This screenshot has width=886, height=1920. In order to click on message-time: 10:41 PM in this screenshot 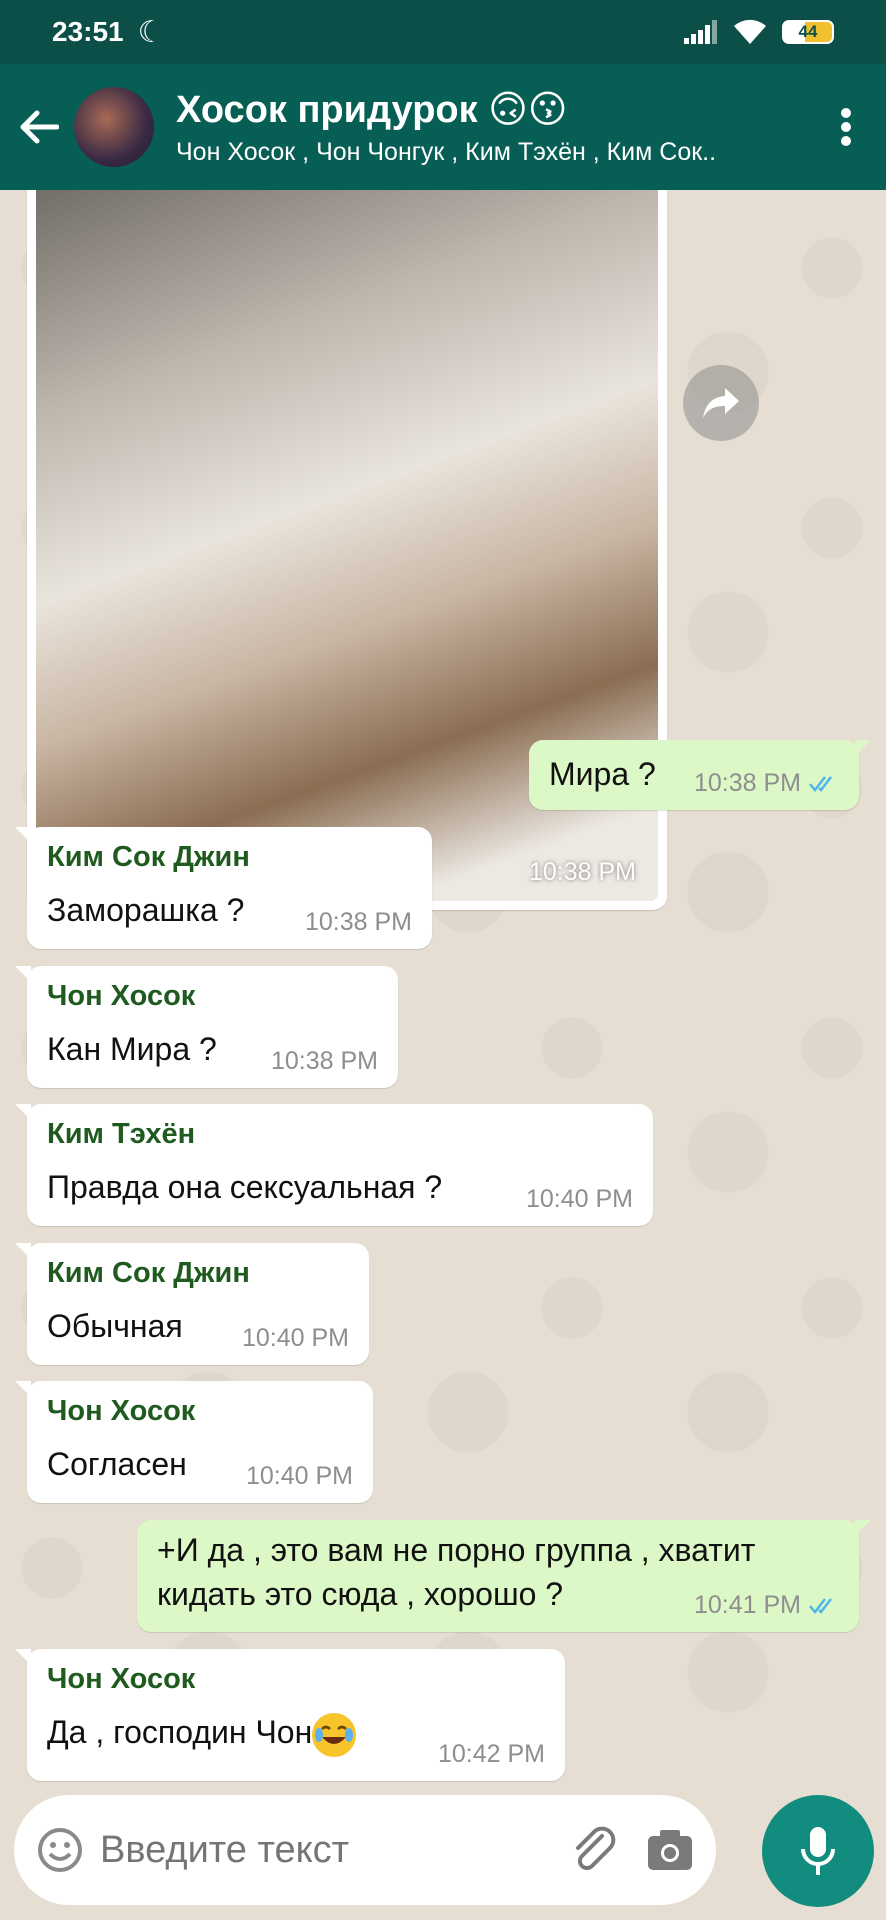, I will do `click(747, 1605)`.